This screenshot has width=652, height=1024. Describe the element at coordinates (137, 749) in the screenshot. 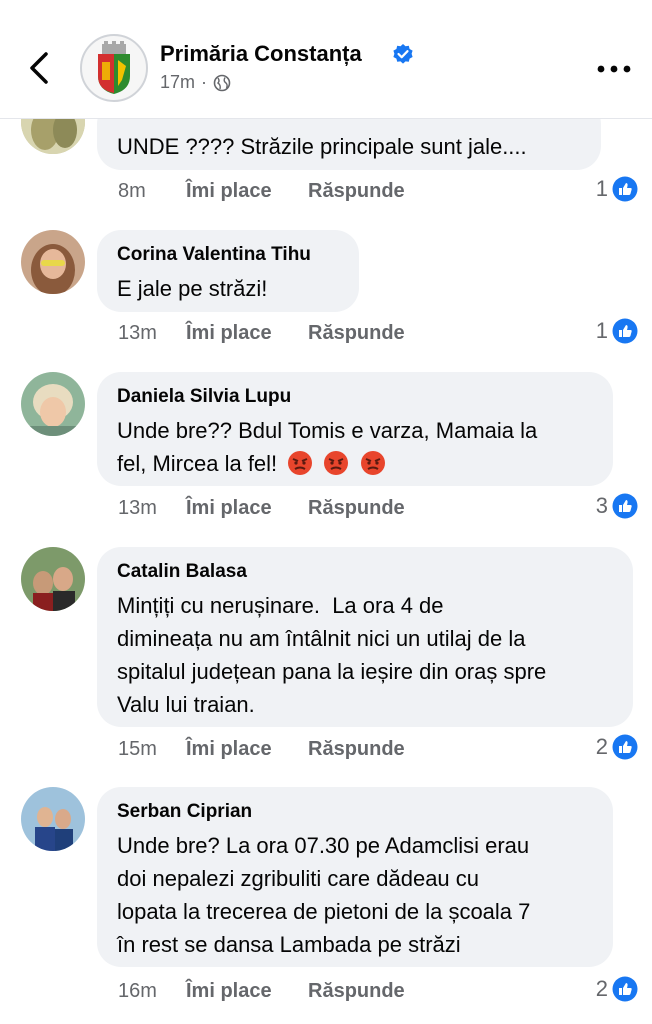

I see `comment-time: 15m` at that location.